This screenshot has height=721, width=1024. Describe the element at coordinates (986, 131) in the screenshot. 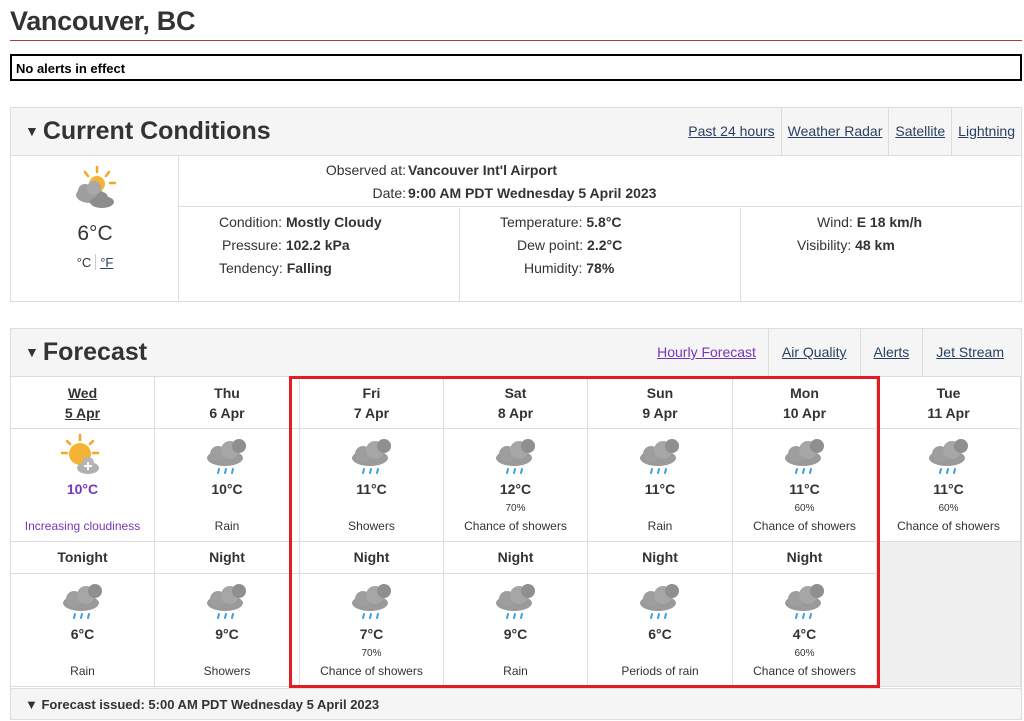

I see `lightning-link: Lightning` at that location.